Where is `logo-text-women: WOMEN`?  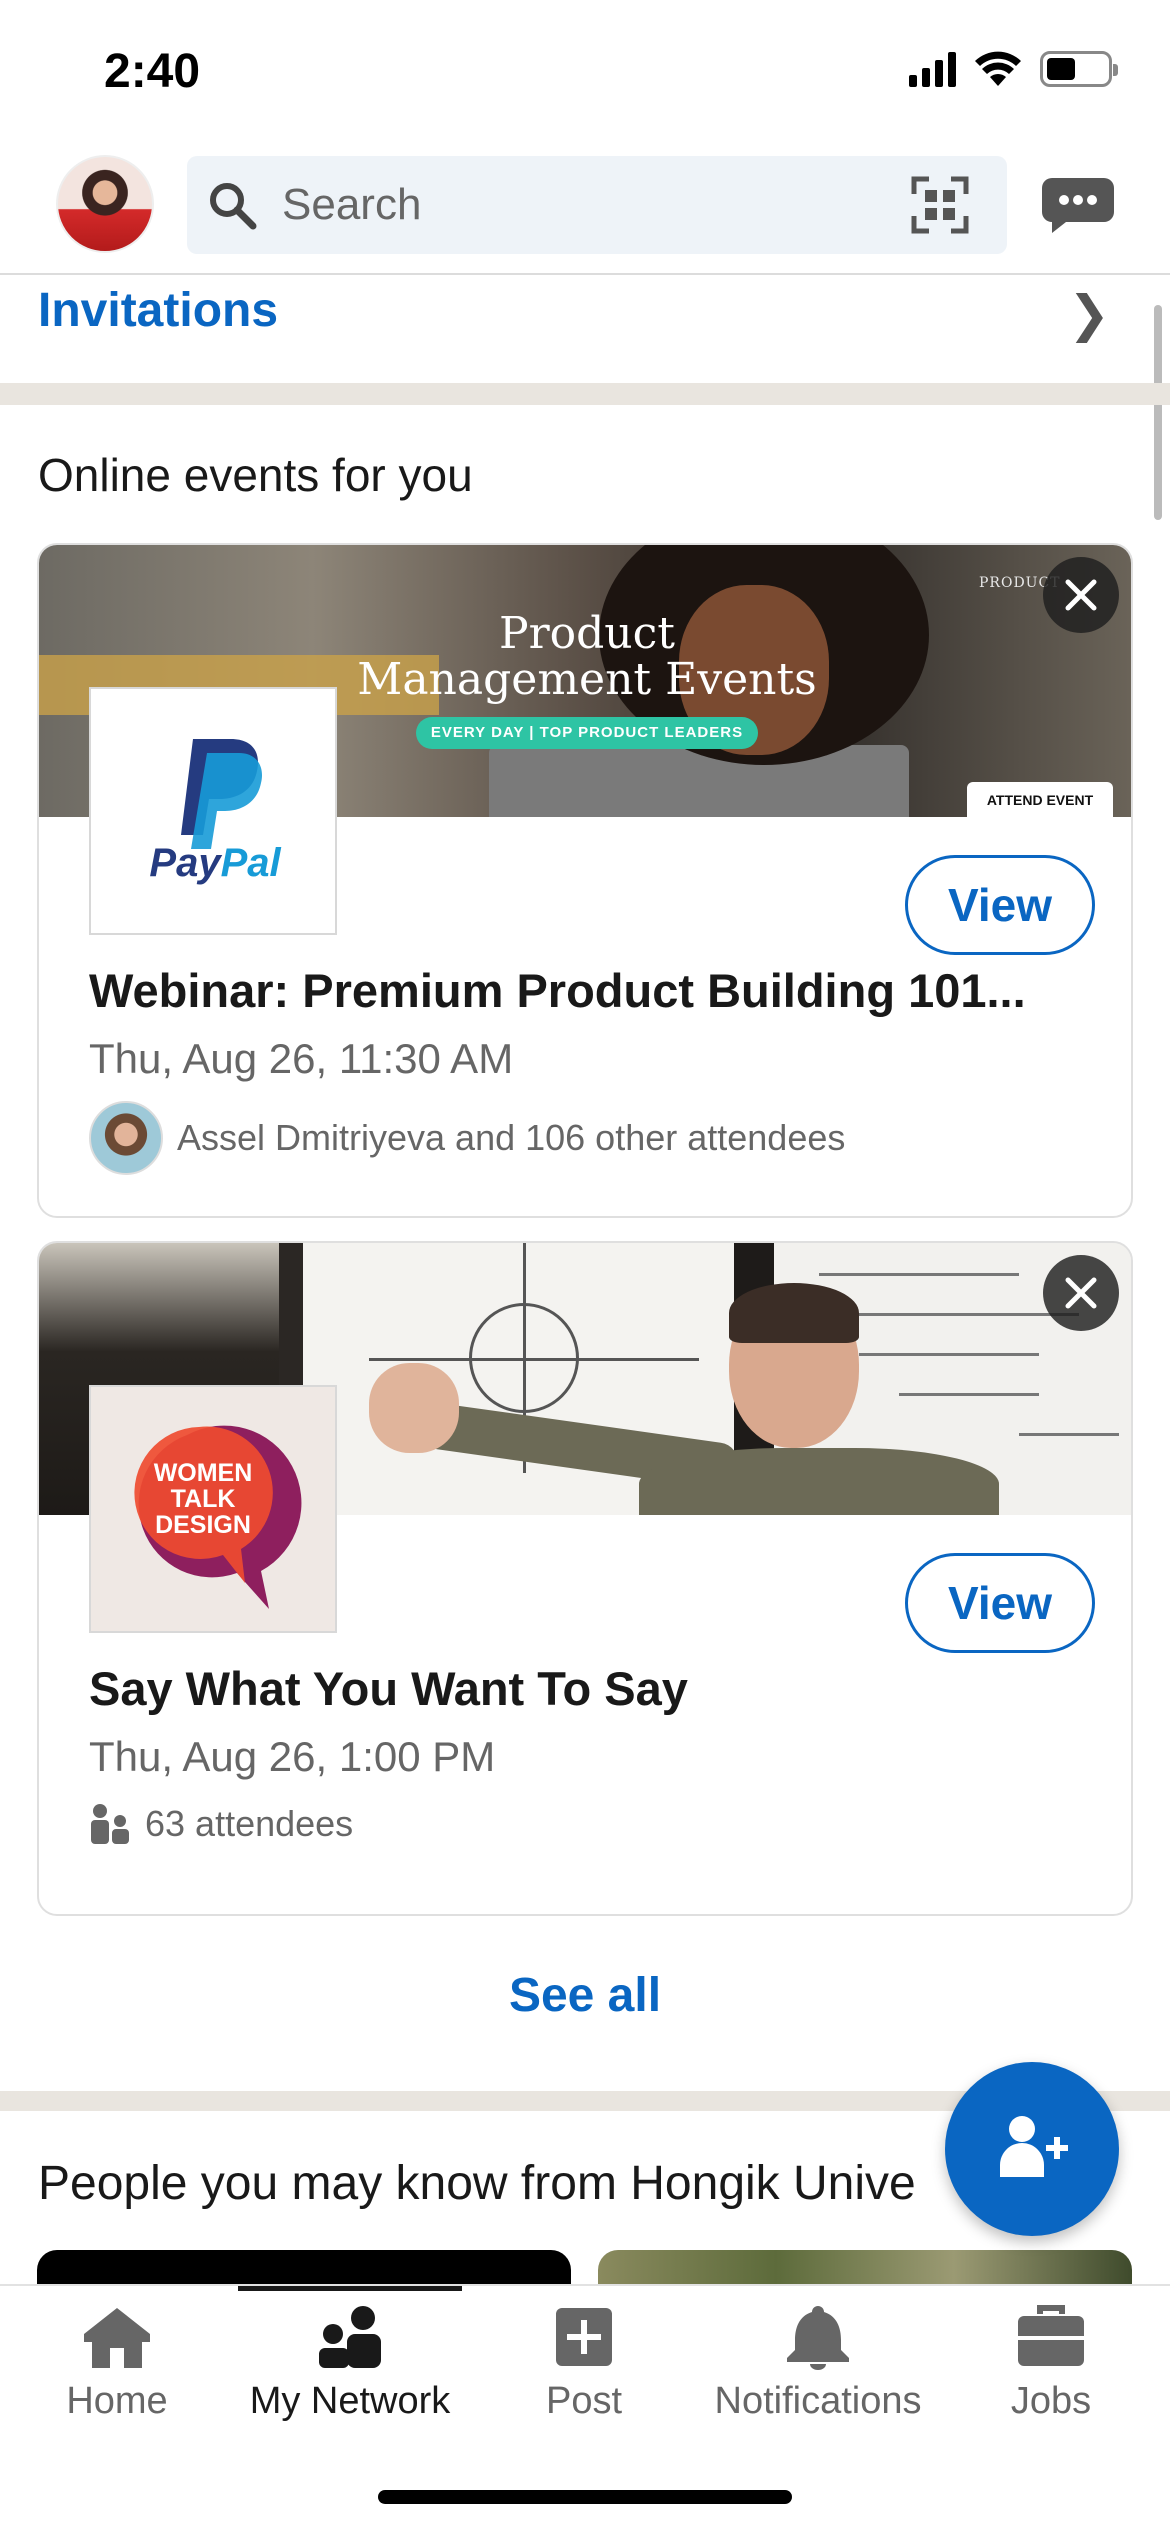
logo-text-women: WOMEN is located at coordinates (203, 1473).